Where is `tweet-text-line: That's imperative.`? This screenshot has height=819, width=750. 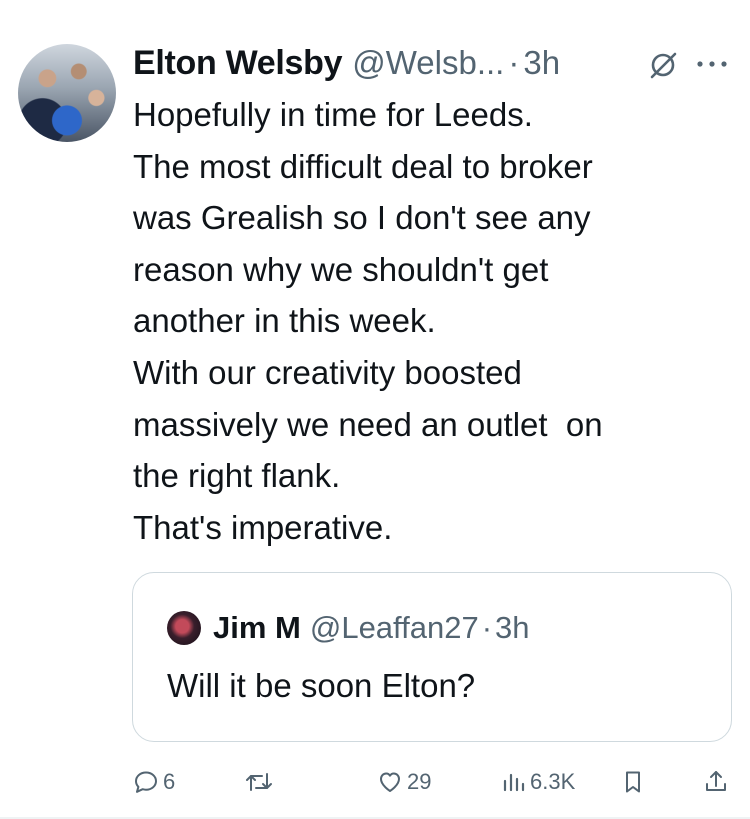
tweet-text-line: That's imperative. is located at coordinates (263, 527).